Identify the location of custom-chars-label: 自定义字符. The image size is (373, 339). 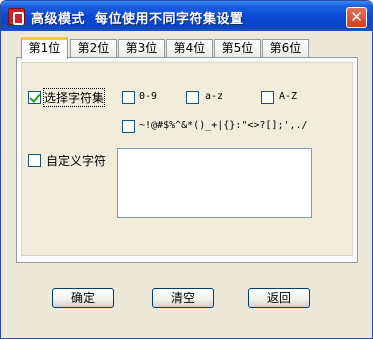
(76, 160).